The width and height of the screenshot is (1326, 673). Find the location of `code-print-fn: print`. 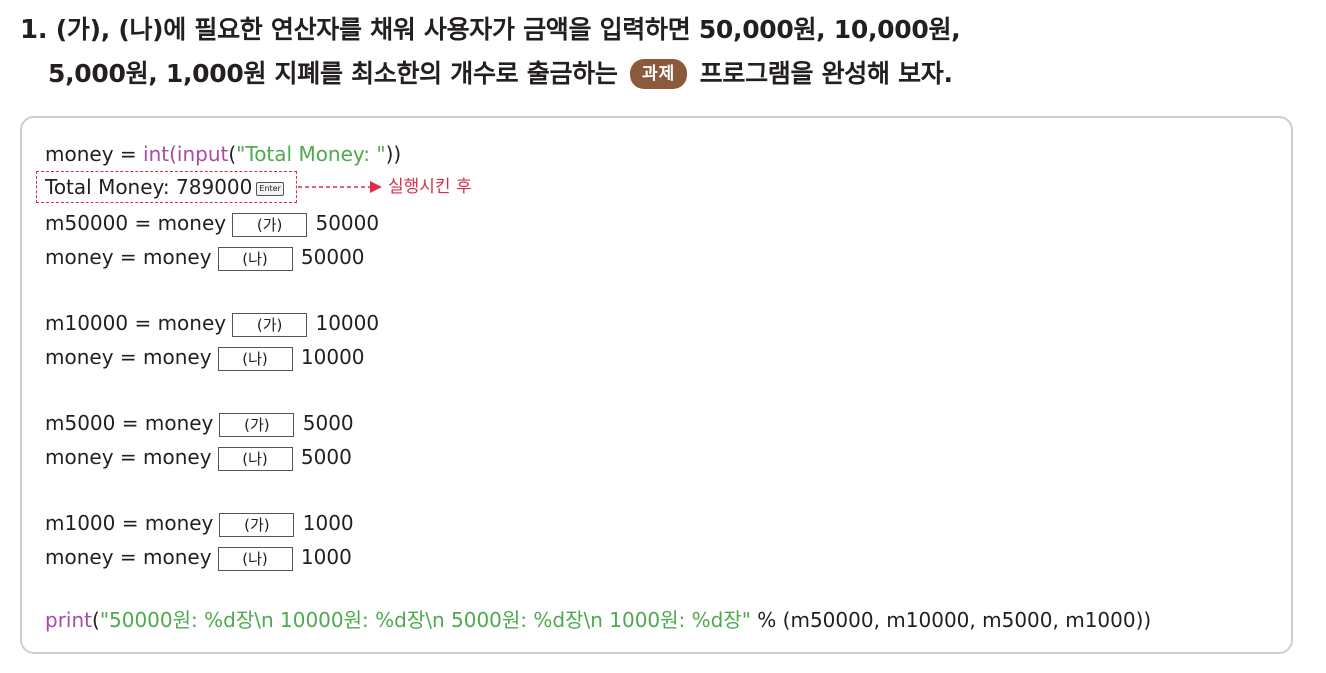

code-print-fn: print is located at coordinates (68, 620).